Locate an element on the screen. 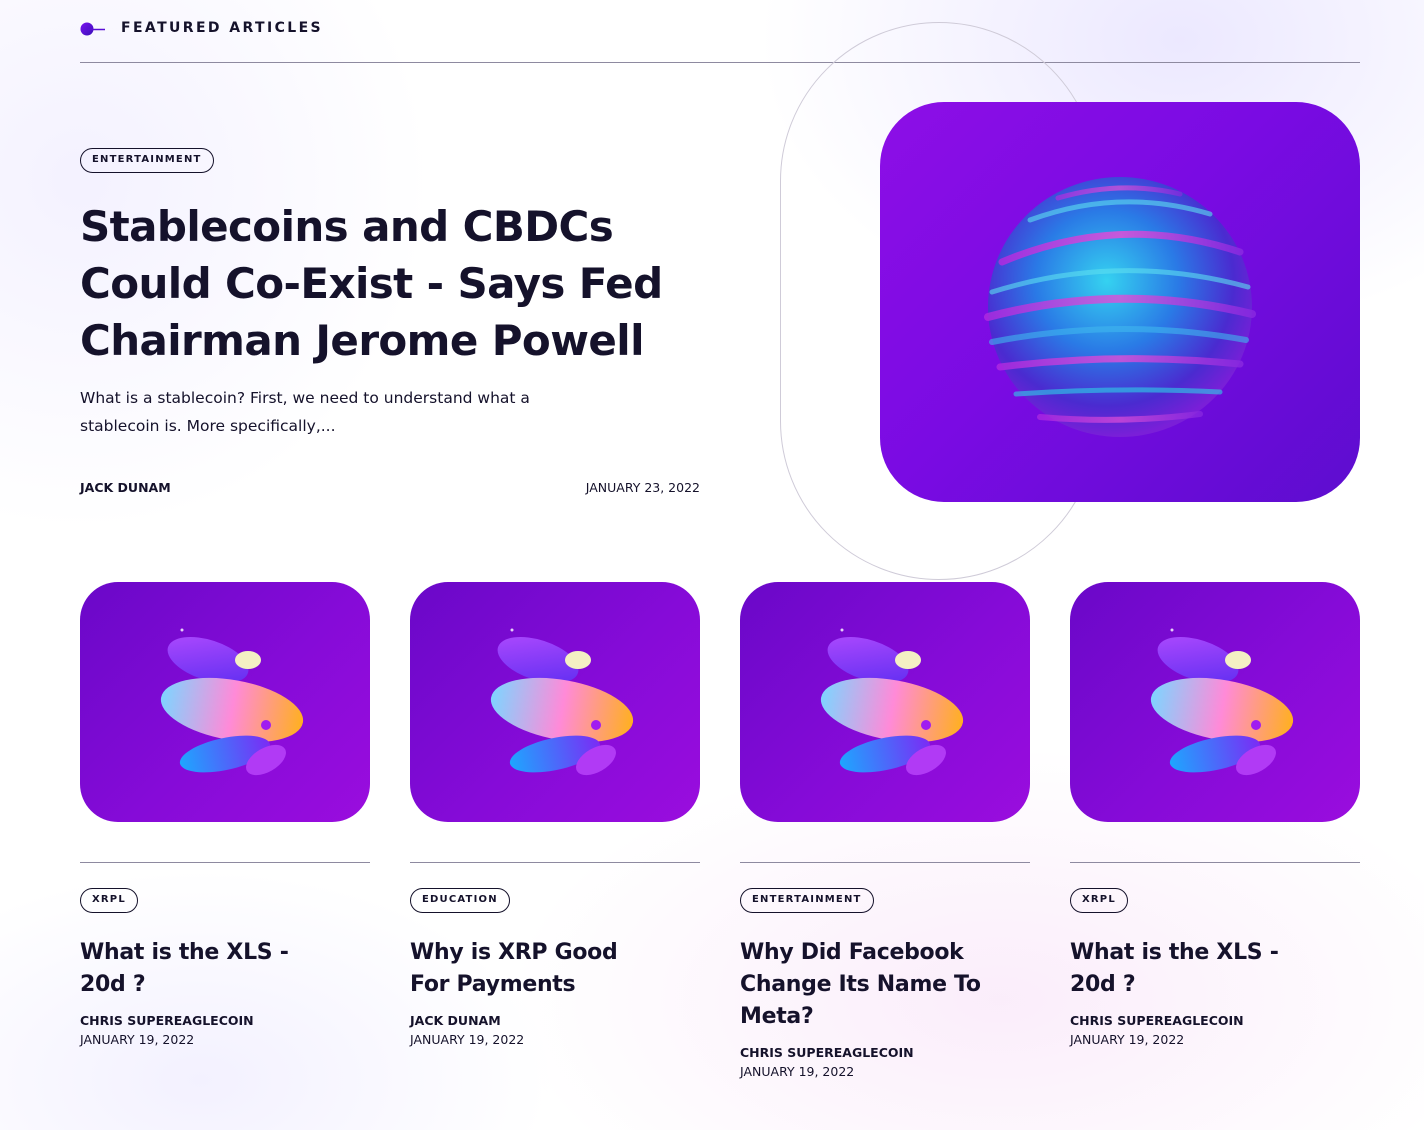 The height and width of the screenshot is (1130, 1424). iridescent-sphere-illustration is located at coordinates (1120, 307).